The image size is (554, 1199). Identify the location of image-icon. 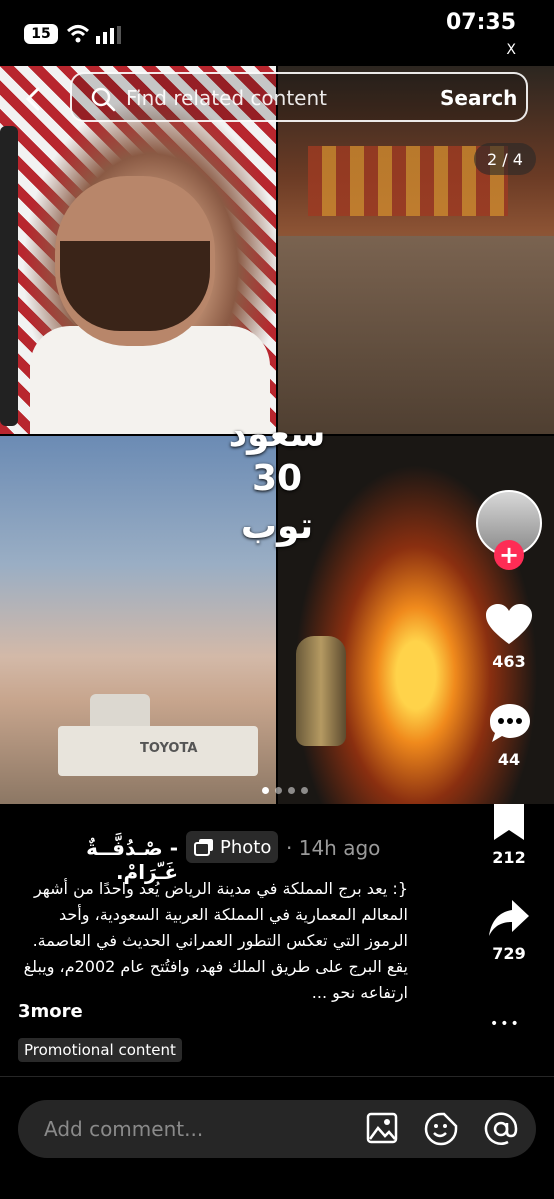
(382, 1128).